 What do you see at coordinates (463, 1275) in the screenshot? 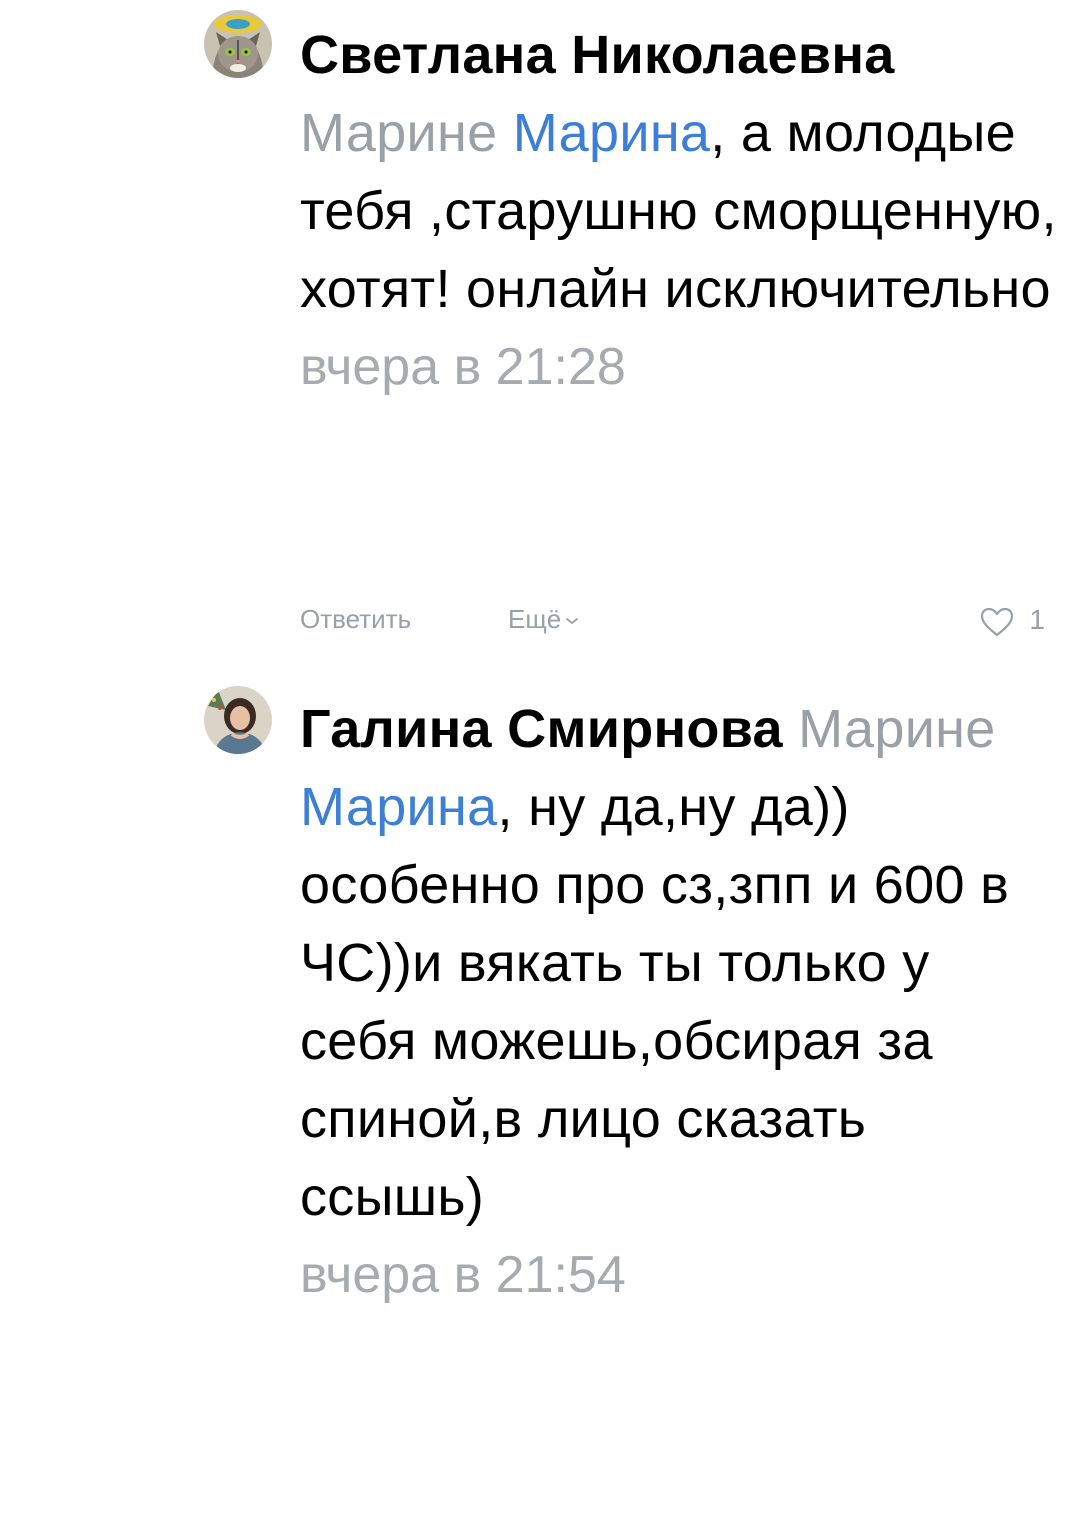
I see `timestamp: вчера в 21:54` at bounding box center [463, 1275].